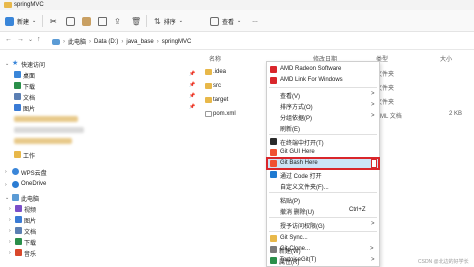 The image size is (474, 267). I want to click on menu-item-view: 查看(V) >, so click(323, 94).